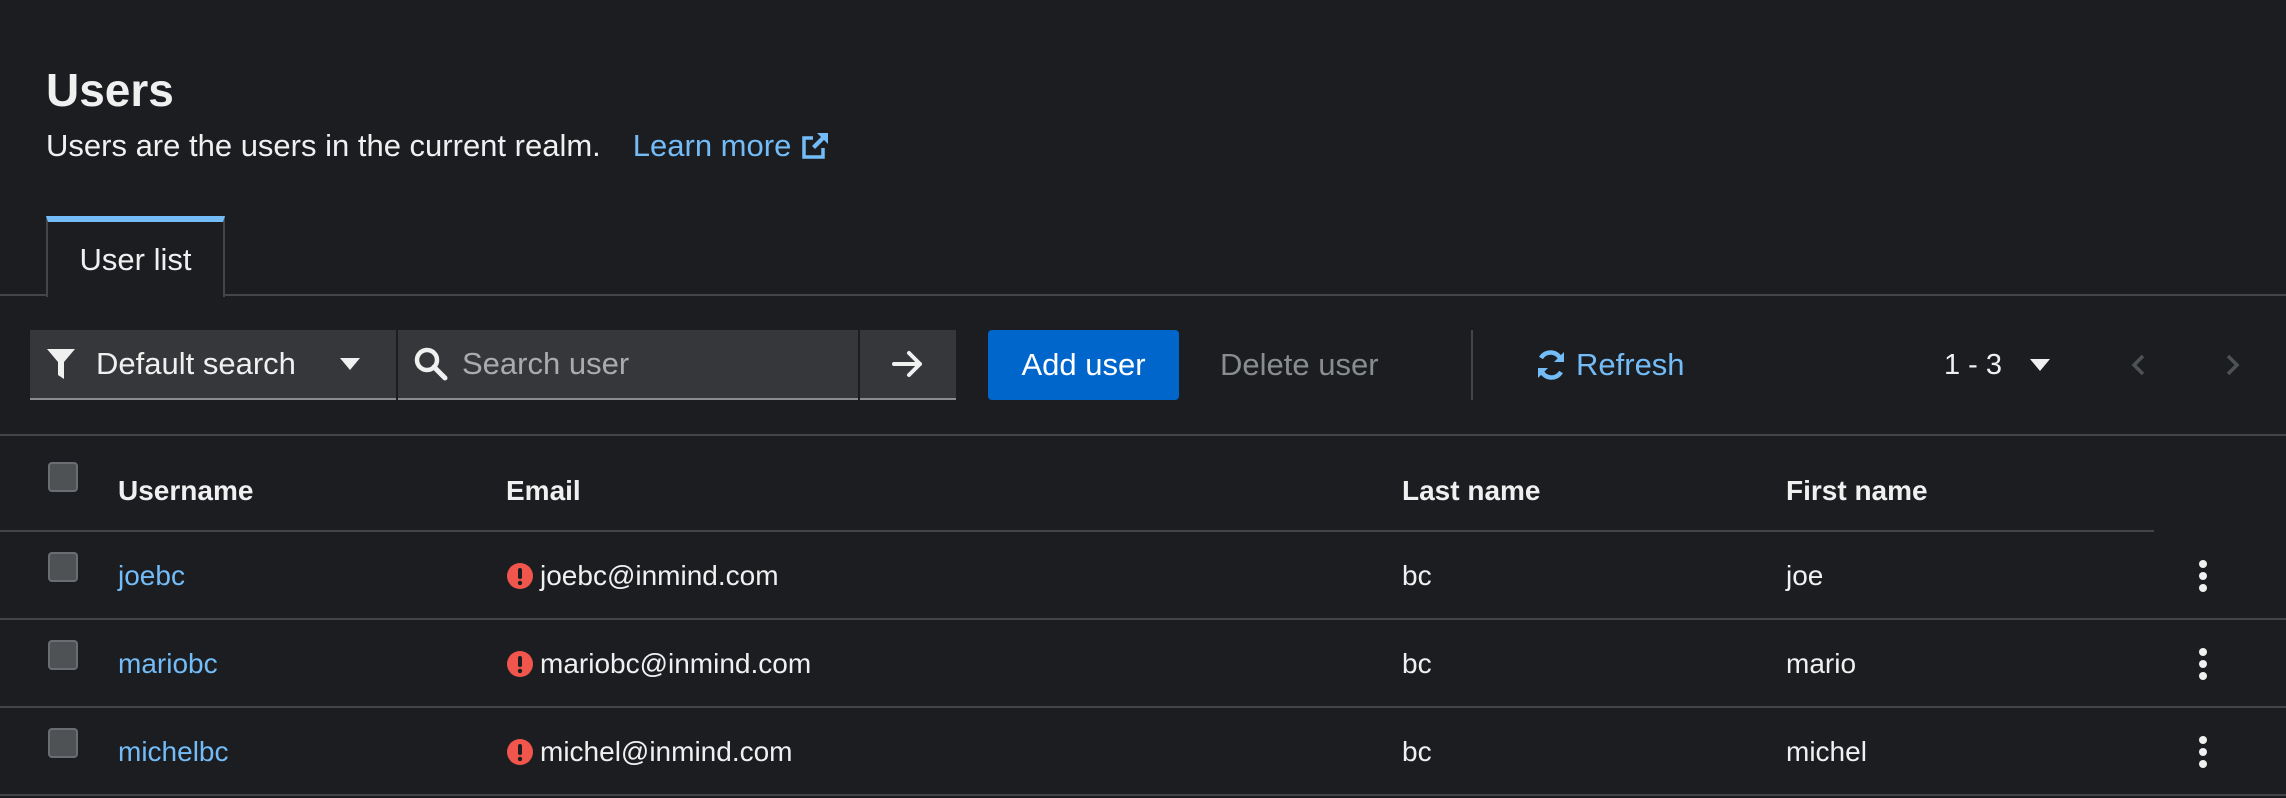 The width and height of the screenshot is (2286, 798). I want to click on refresh-button: Refresh, so click(1609, 365).